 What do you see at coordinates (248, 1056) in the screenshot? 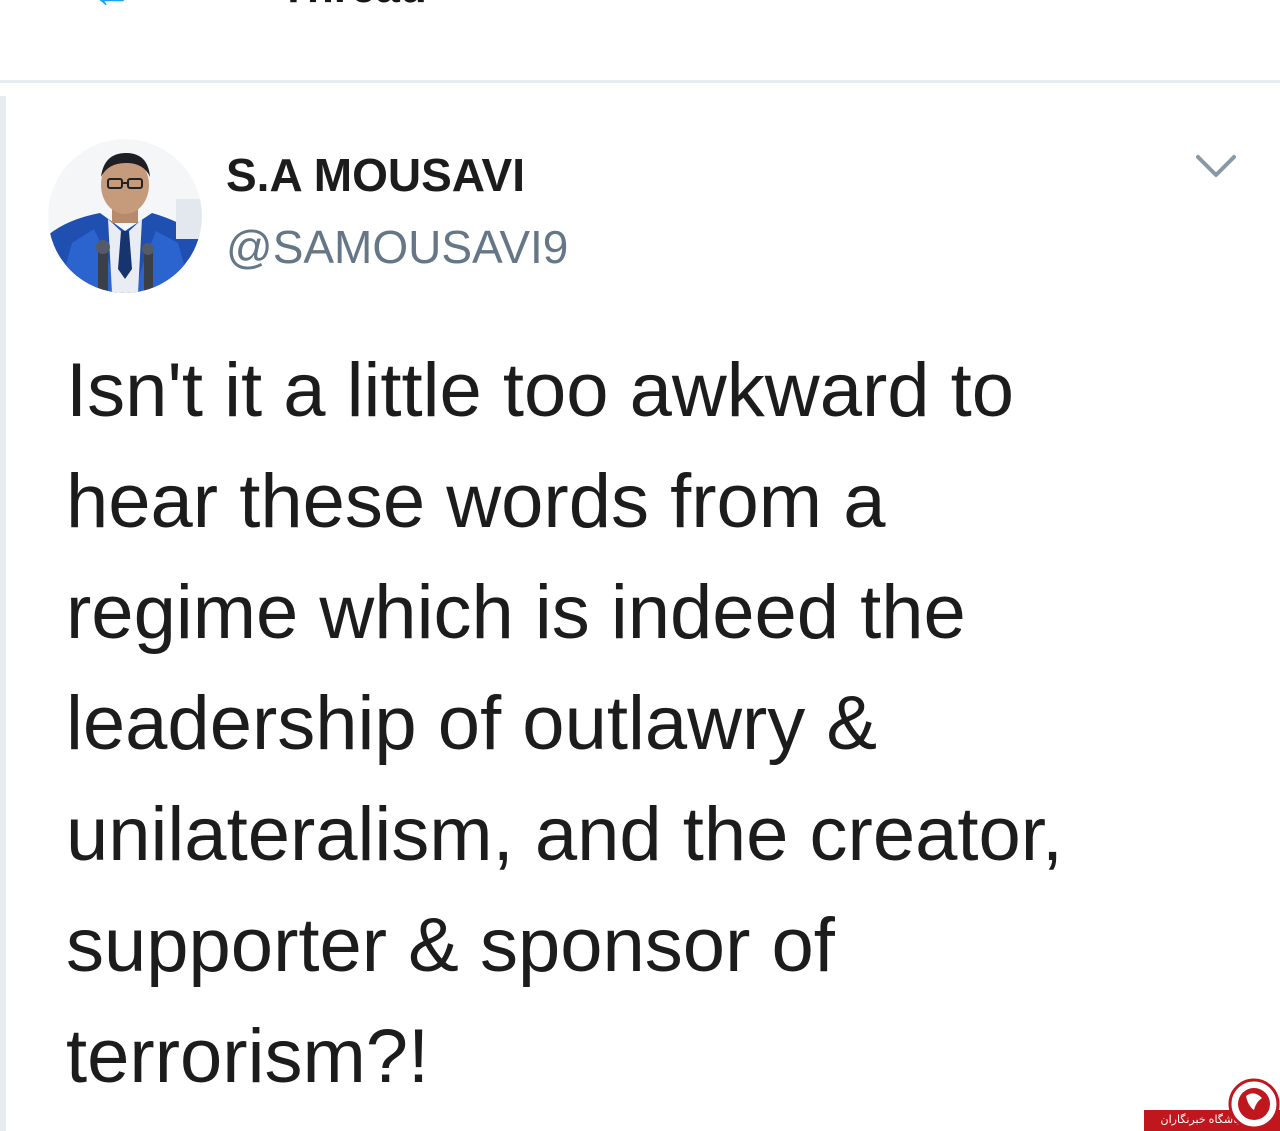
I see `tweet-text-line: terrorism?!` at bounding box center [248, 1056].